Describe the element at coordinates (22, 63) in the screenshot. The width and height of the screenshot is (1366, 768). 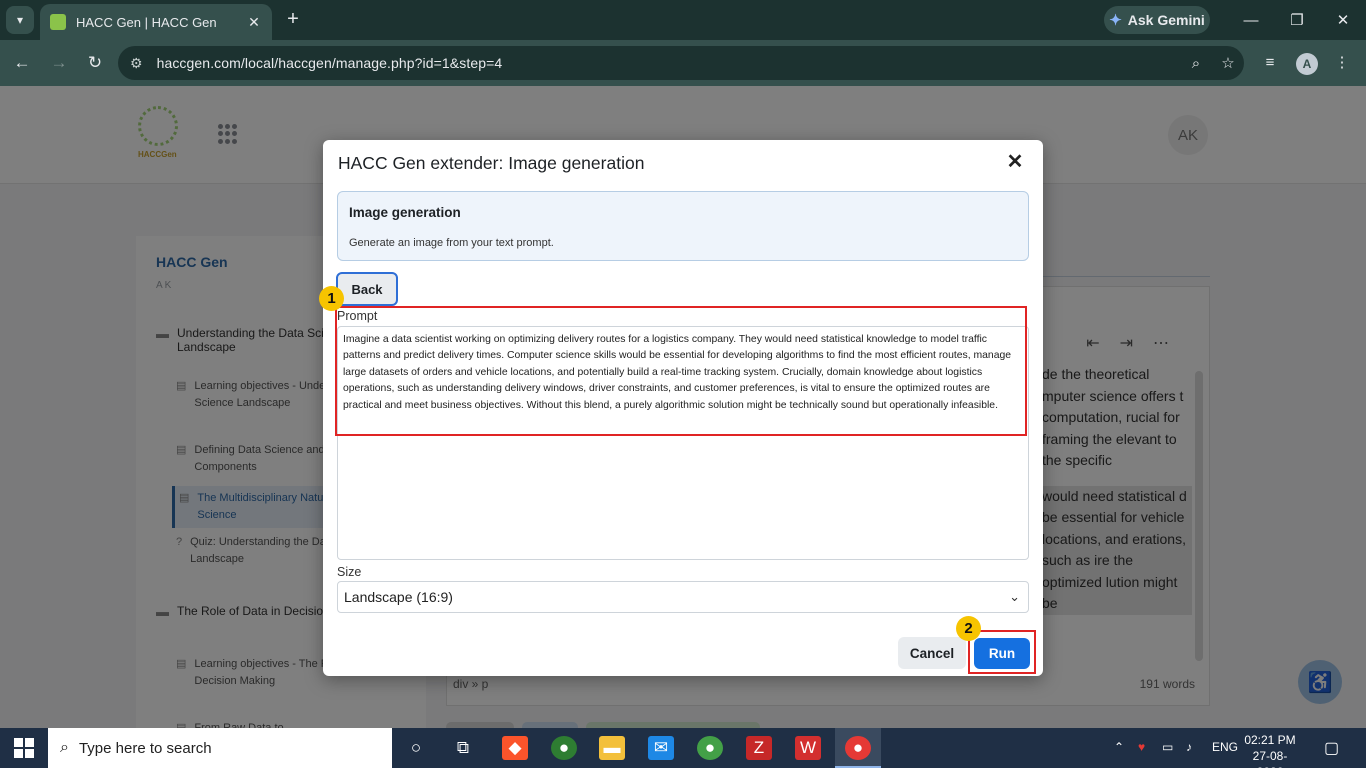
I see `back-arrow-icon: ←` at that location.